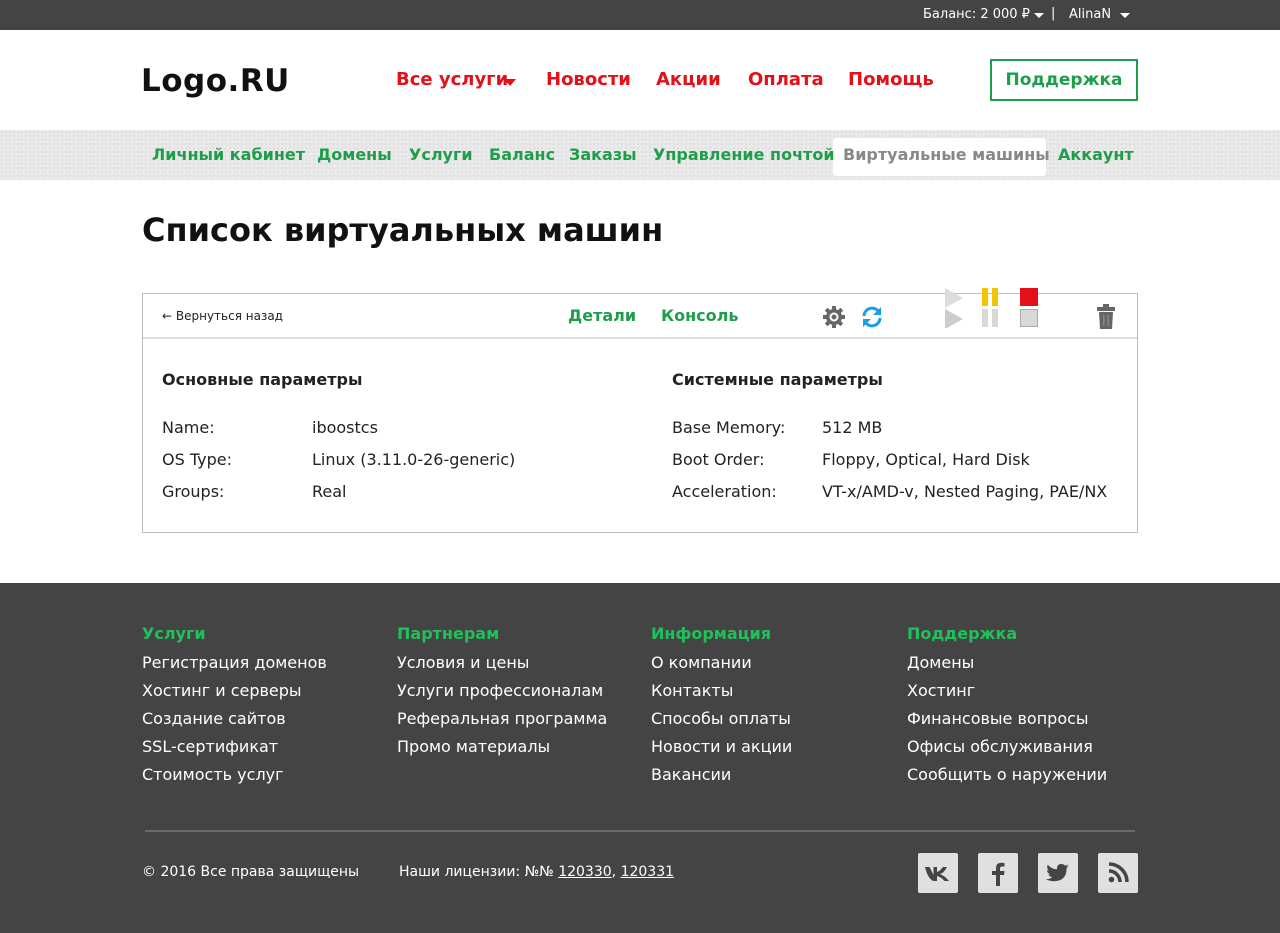 The width and height of the screenshot is (1280, 933). What do you see at coordinates (691, 774) in the screenshot?
I see `footer-link: Вакансии` at bounding box center [691, 774].